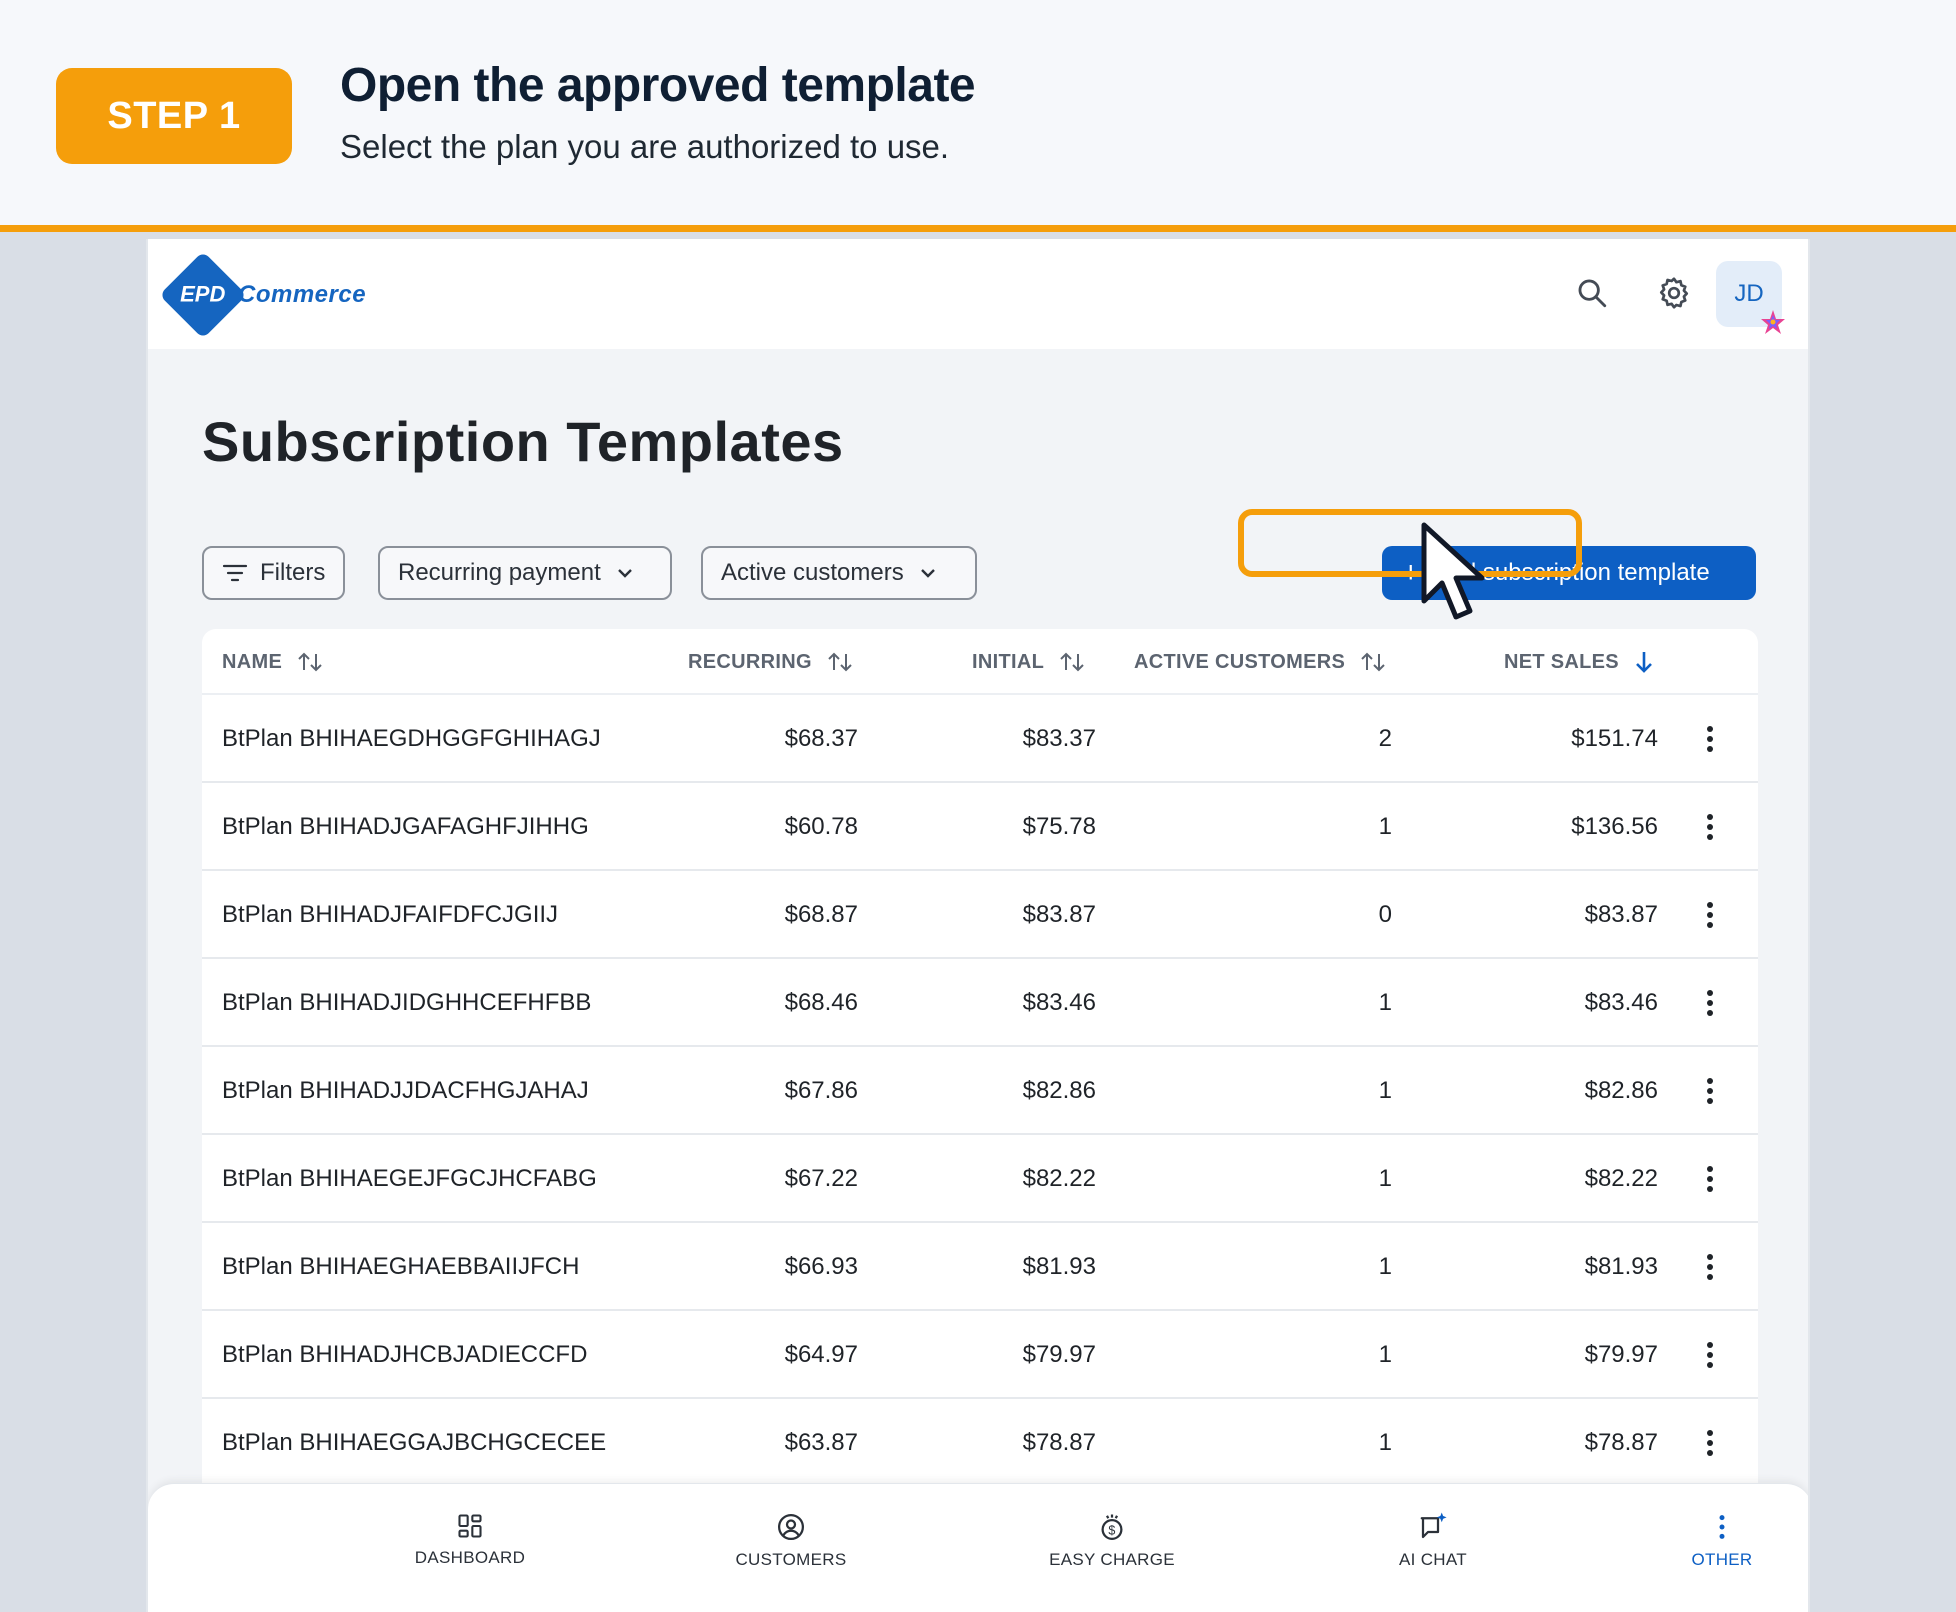 The width and height of the screenshot is (1956, 1612). I want to click on nav-easy-charge: $ EASY CHARGE, so click(1112, 1541).